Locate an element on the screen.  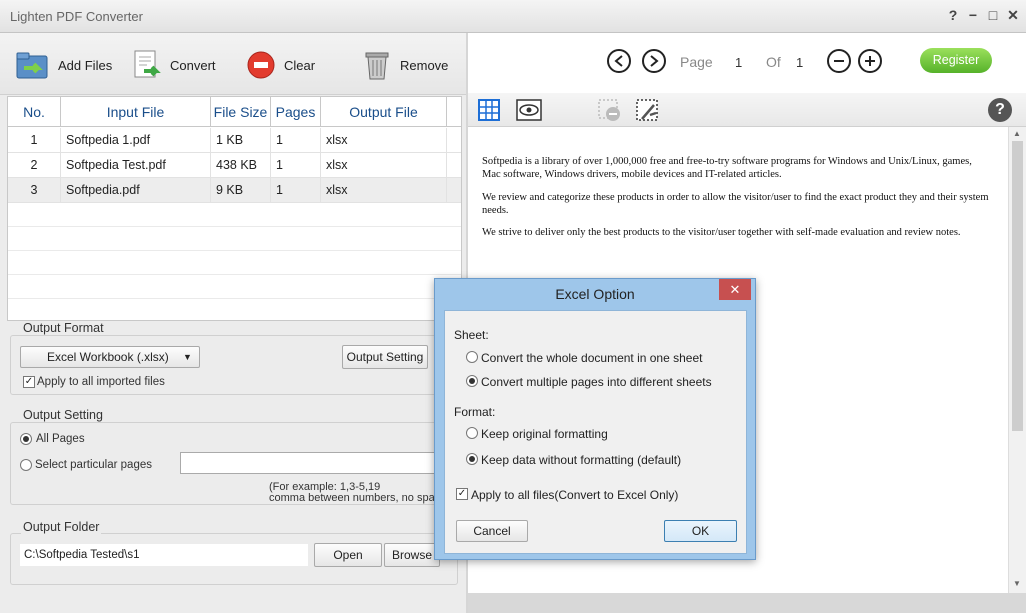
title-bar: Lighten PDF Converter ? − □ ✕ is located at coordinates (513, 16).